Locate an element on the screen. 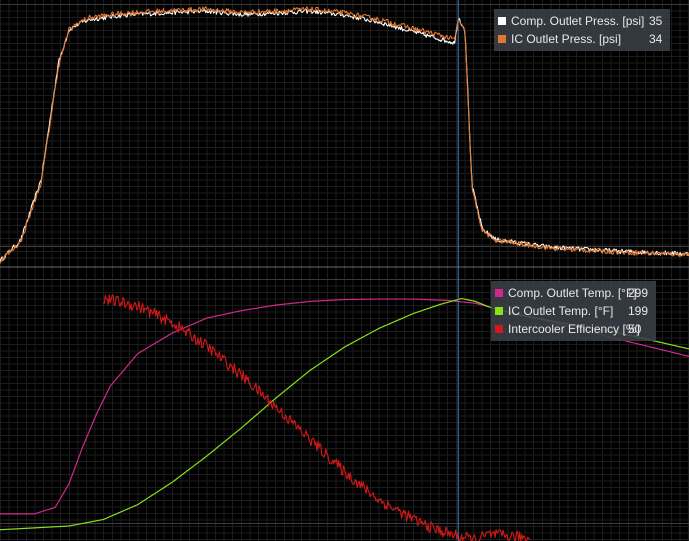  legend-label: Intercooler Efficiency [%] is located at coordinates (574, 329).